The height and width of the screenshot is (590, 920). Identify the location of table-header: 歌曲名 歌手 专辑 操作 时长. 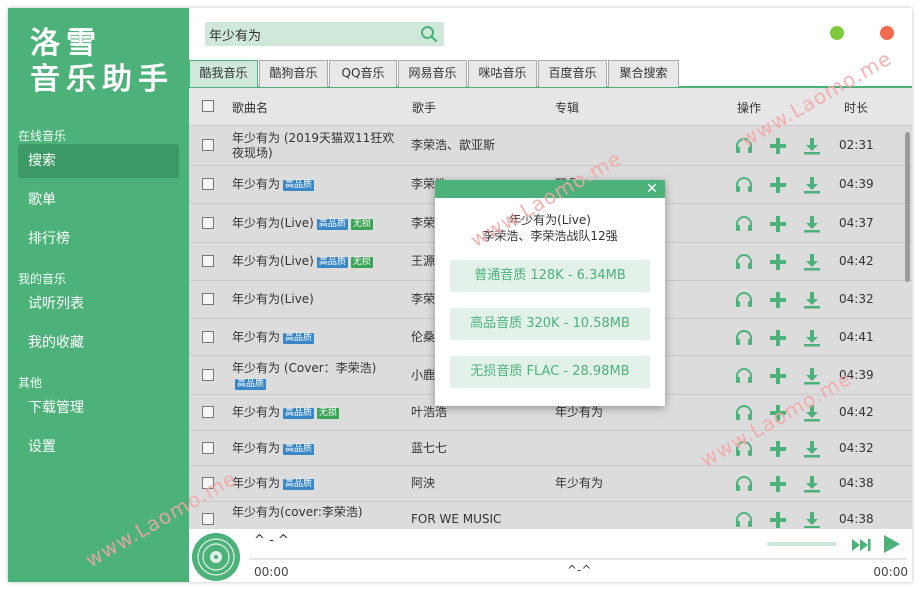
(550, 107).